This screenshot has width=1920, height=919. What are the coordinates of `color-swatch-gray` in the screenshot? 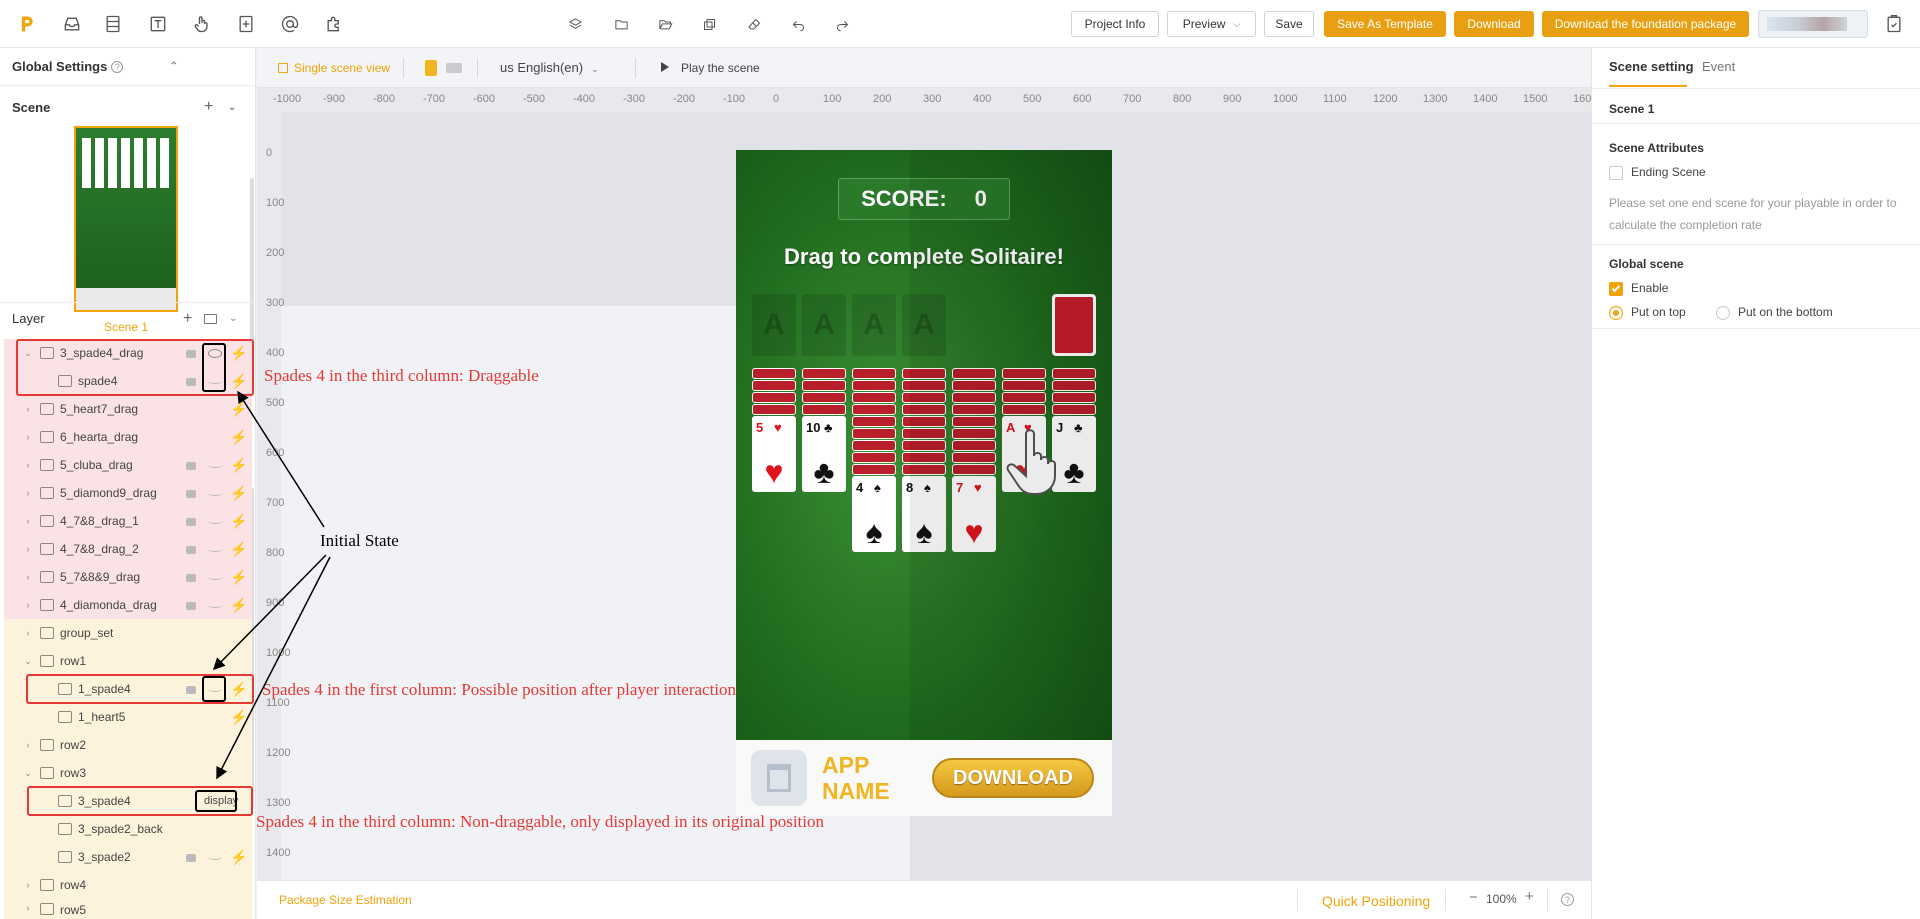 It's located at (454, 68).